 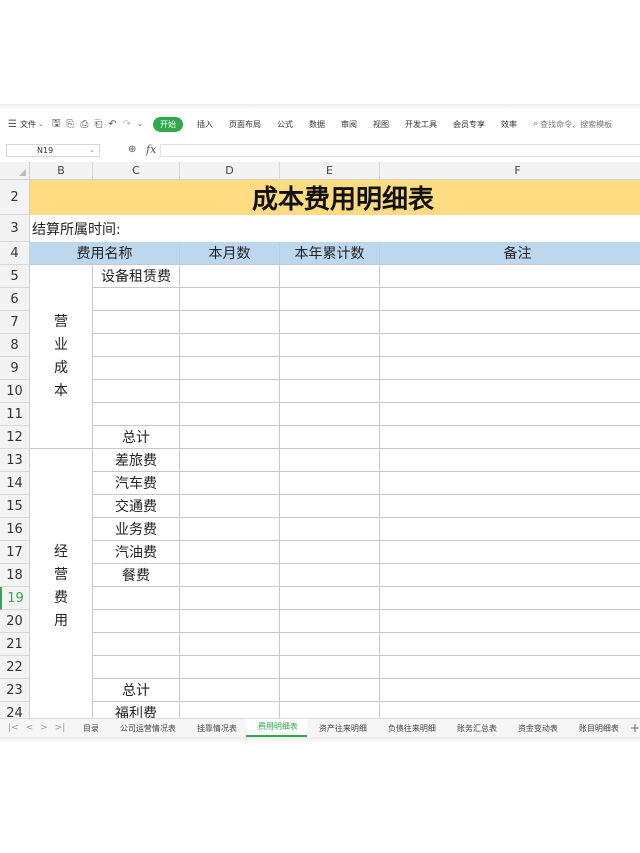 What do you see at coordinates (15, 276) in the screenshot?
I see `row-header: 5` at bounding box center [15, 276].